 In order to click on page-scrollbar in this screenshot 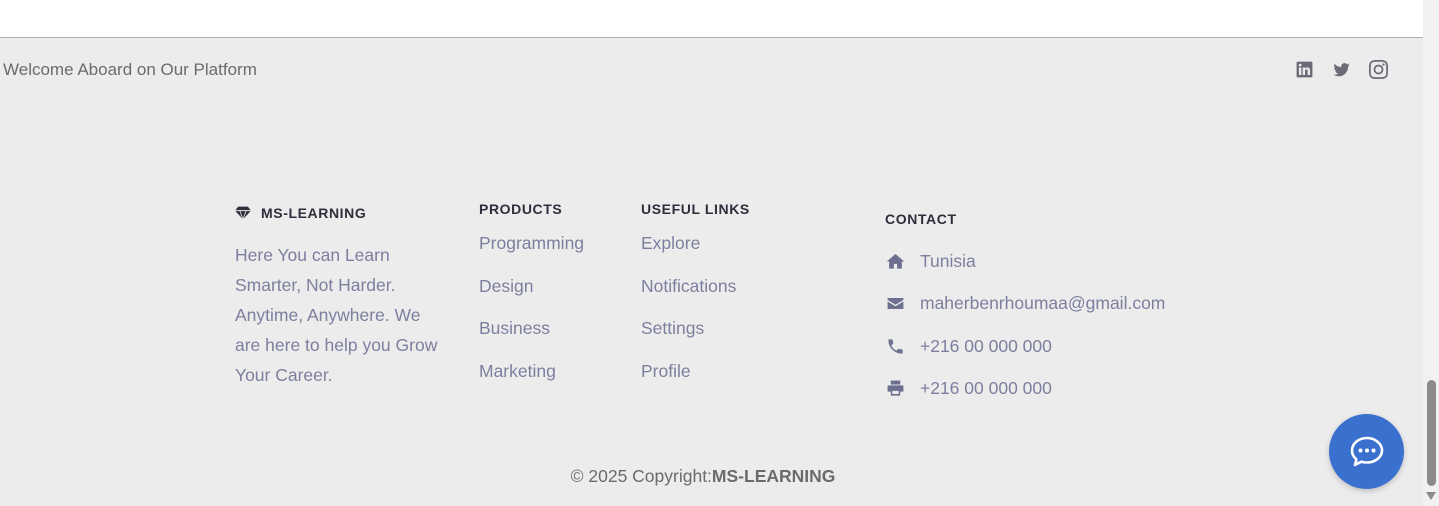, I will do `click(1431, 253)`.